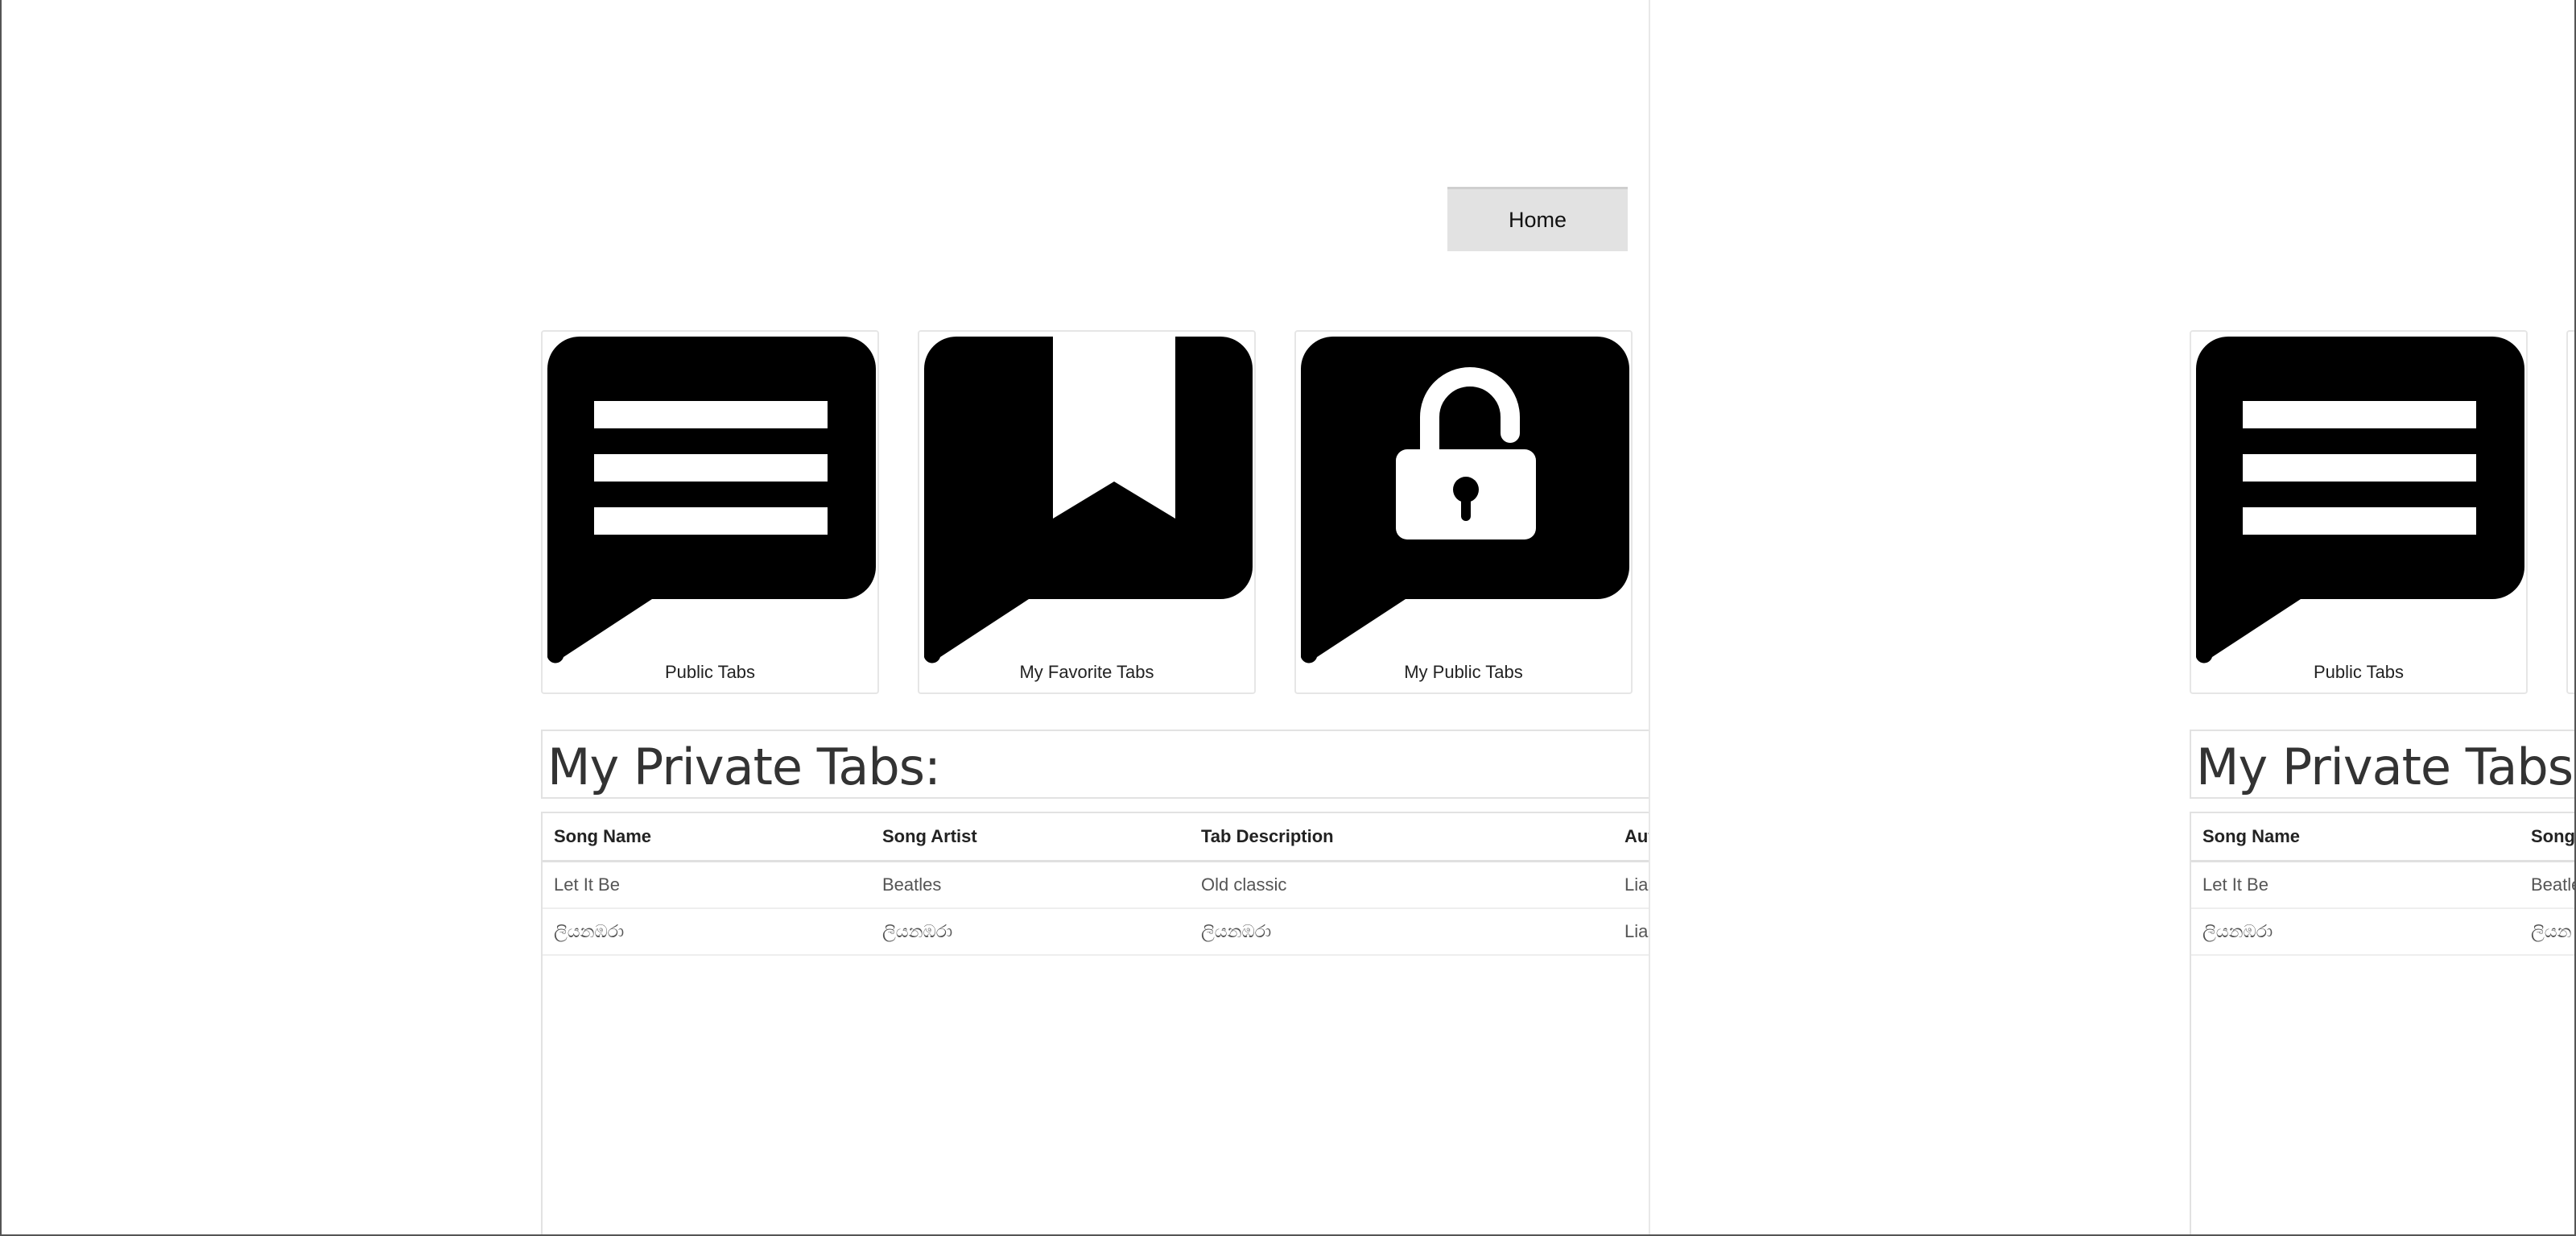 The width and height of the screenshot is (2576, 1236). What do you see at coordinates (1636, 836) in the screenshot?
I see `column-header-author: Aut` at bounding box center [1636, 836].